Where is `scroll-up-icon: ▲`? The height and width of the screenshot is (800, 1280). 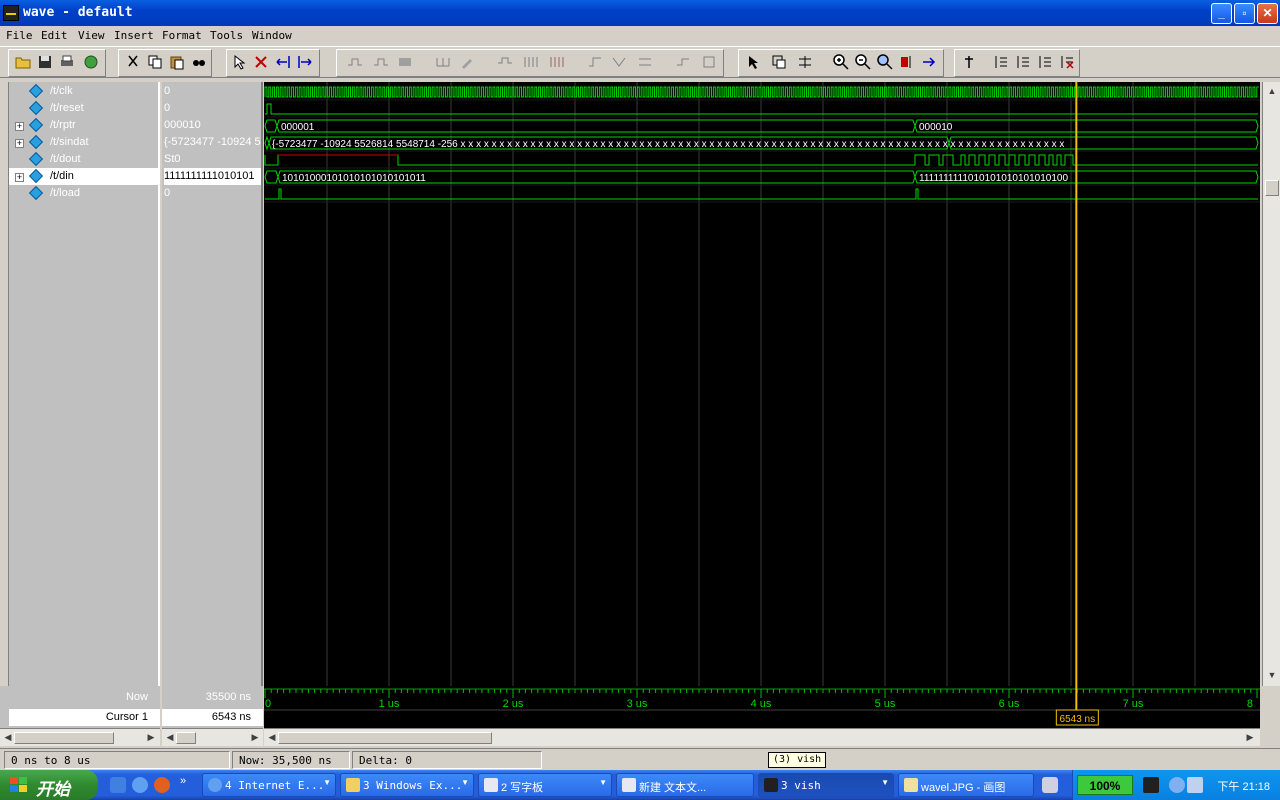
scroll-up-icon: ▲ is located at coordinates (1272, 91).